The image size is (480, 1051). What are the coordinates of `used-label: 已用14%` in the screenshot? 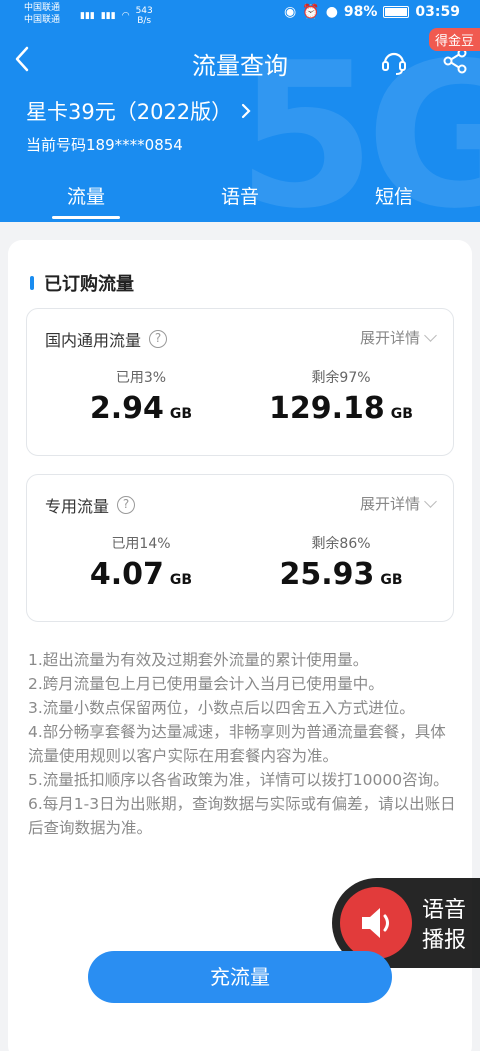 It's located at (141, 544).